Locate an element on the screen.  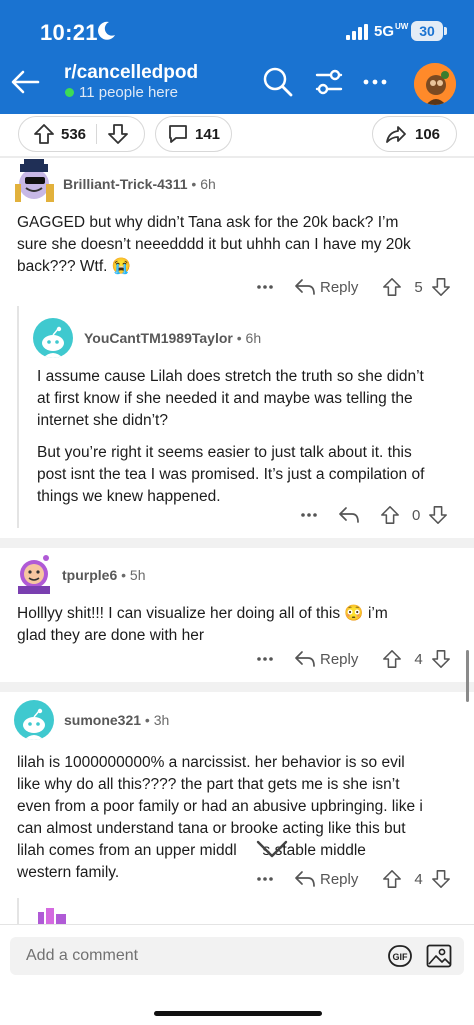
comment-count: 141 is located at coordinates (208, 134).